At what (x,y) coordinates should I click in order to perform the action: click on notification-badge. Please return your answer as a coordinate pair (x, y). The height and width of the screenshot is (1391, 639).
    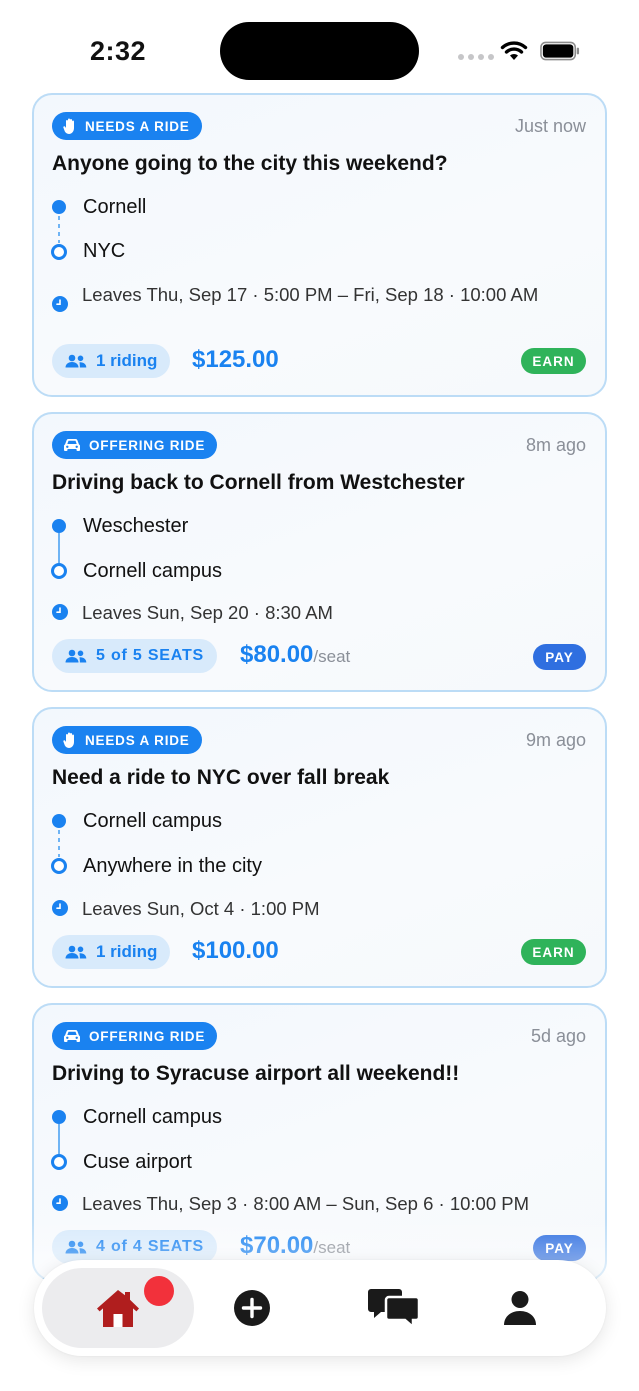
    Looking at the image, I should click on (159, 1291).